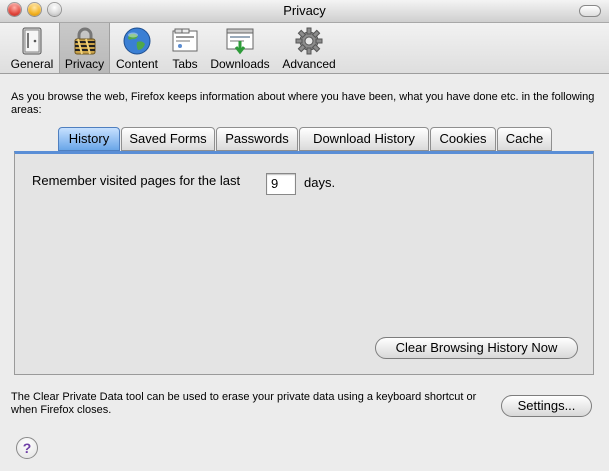 The height and width of the screenshot is (471, 609). I want to click on toolbar-item-privacy: Privacy, so click(84, 48).